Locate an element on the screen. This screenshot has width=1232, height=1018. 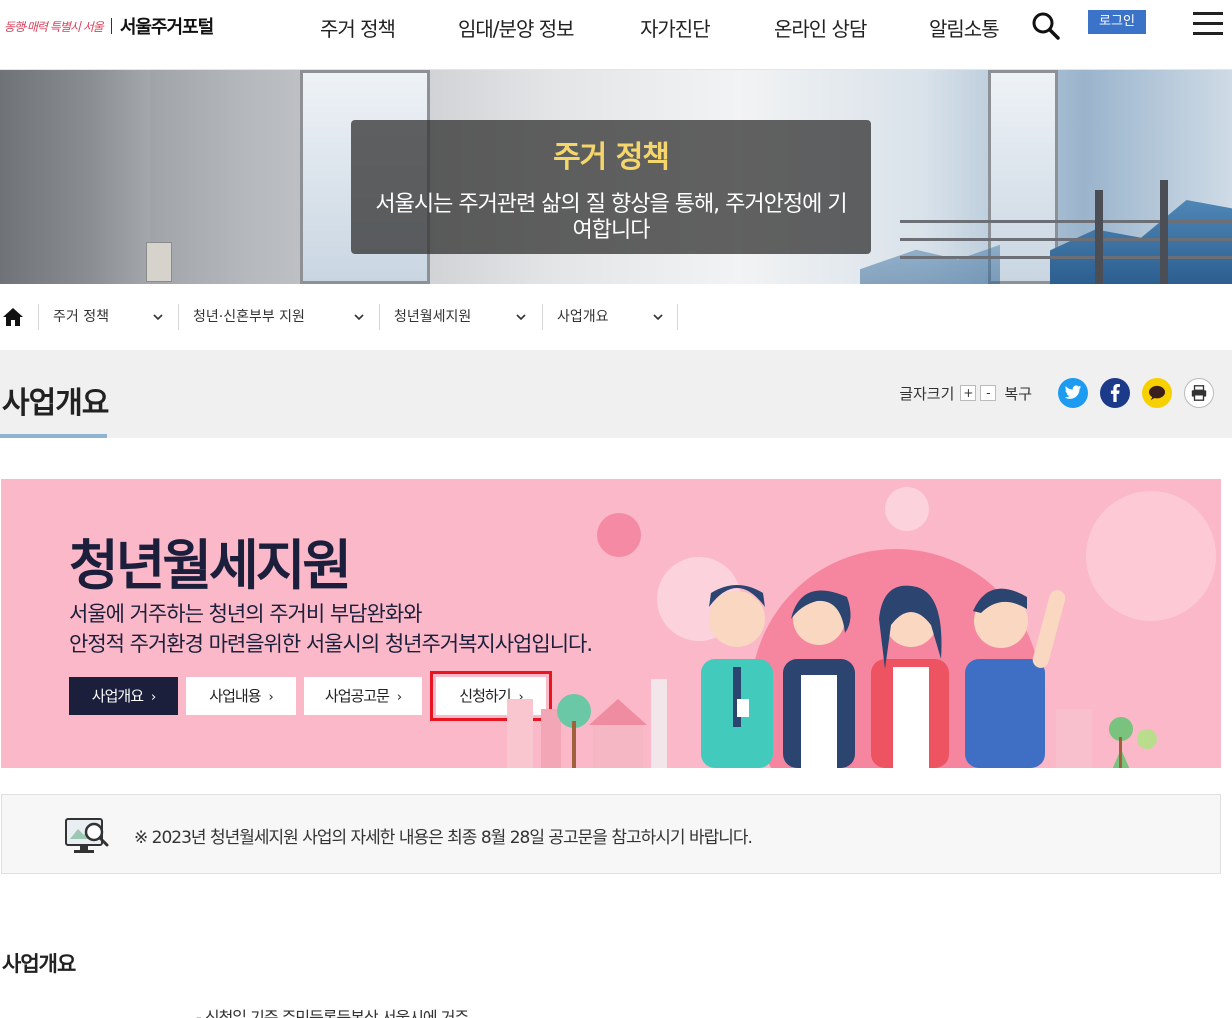
nav-online-consult: 온라인 상담 is located at coordinates (820, 27).